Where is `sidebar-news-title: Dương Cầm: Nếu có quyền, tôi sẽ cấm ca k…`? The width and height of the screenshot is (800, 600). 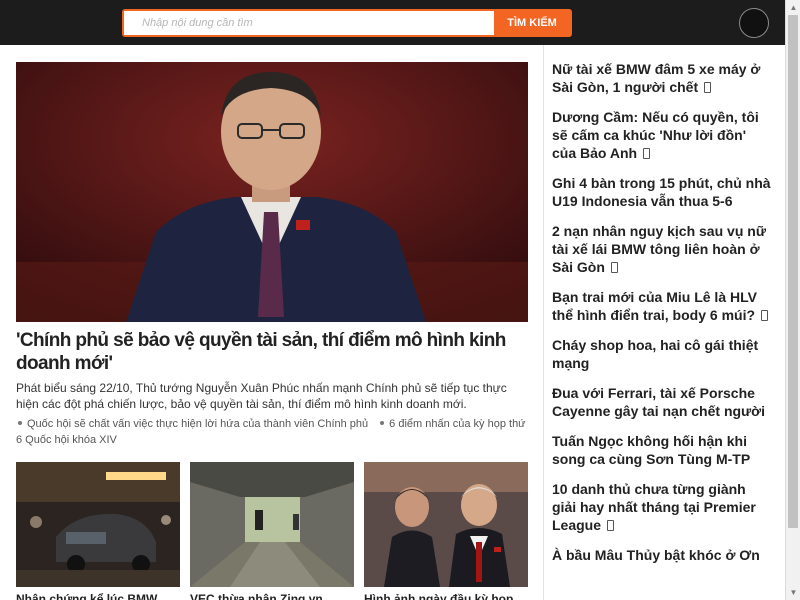
sidebar-news-title: Dương Cầm: Nếu có quyền, tôi sẽ cấm ca k… is located at coordinates (655, 135).